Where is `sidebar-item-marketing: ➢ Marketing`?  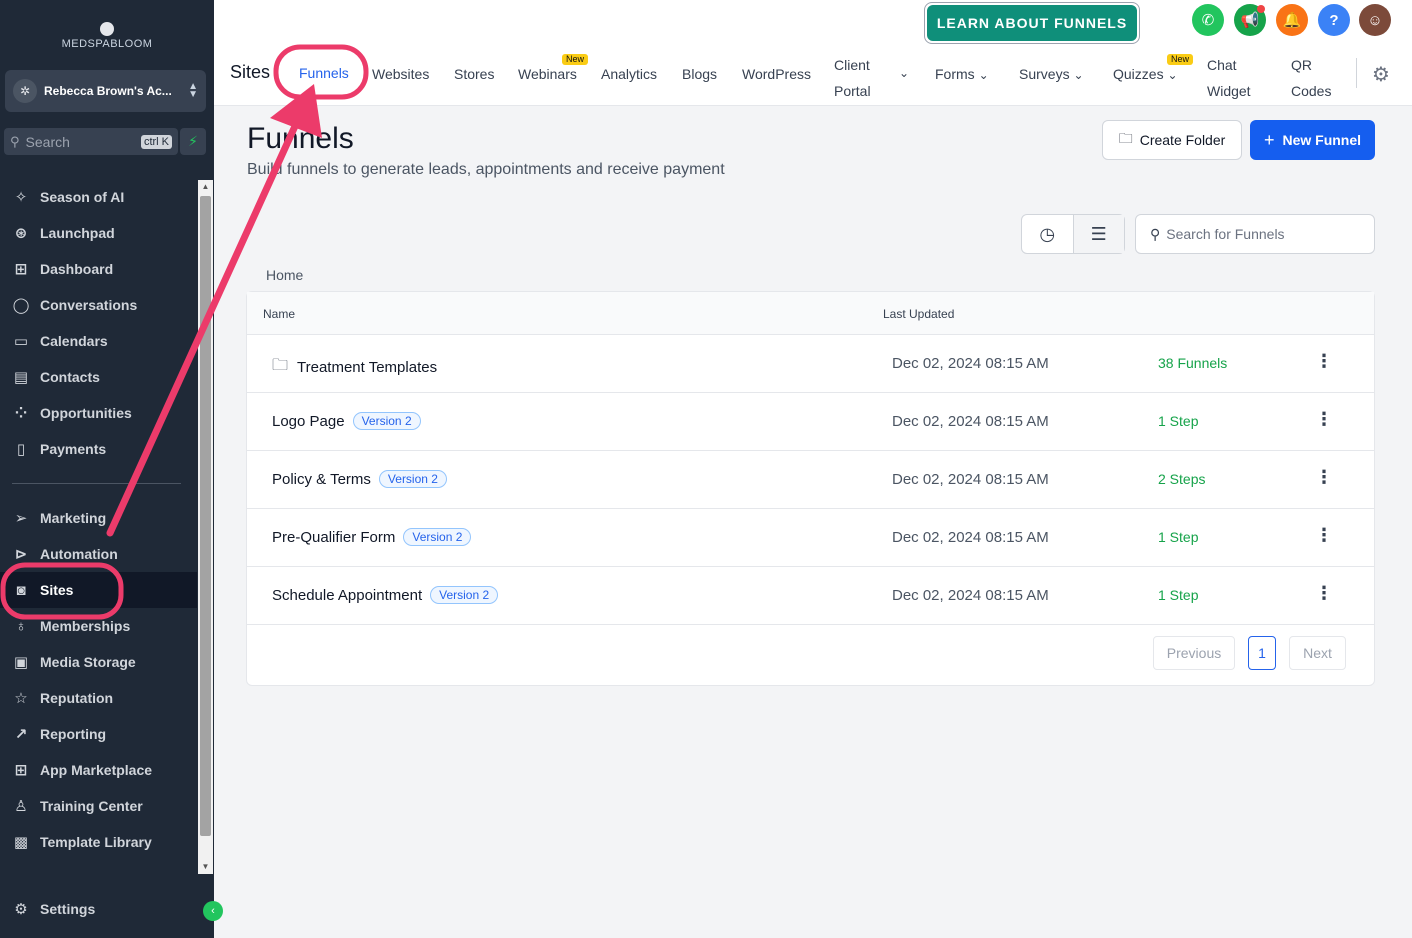
sidebar-item-marketing: ➢ Marketing is located at coordinates (98, 518).